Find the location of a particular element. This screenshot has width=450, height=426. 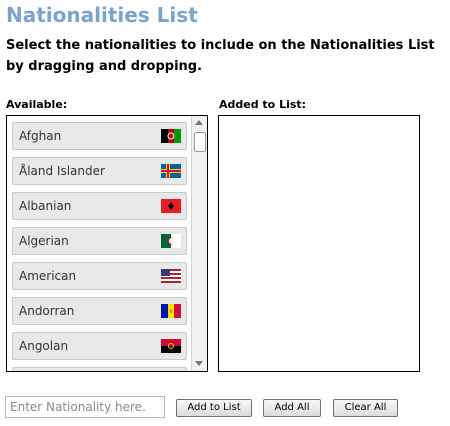

nationality-input is located at coordinates (85, 407).